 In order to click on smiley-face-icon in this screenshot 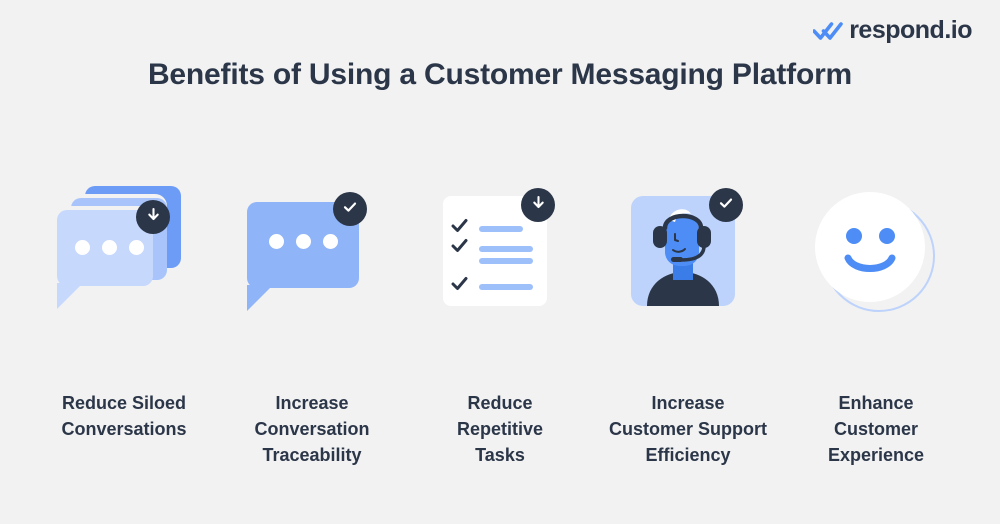, I will do `click(876, 253)`.